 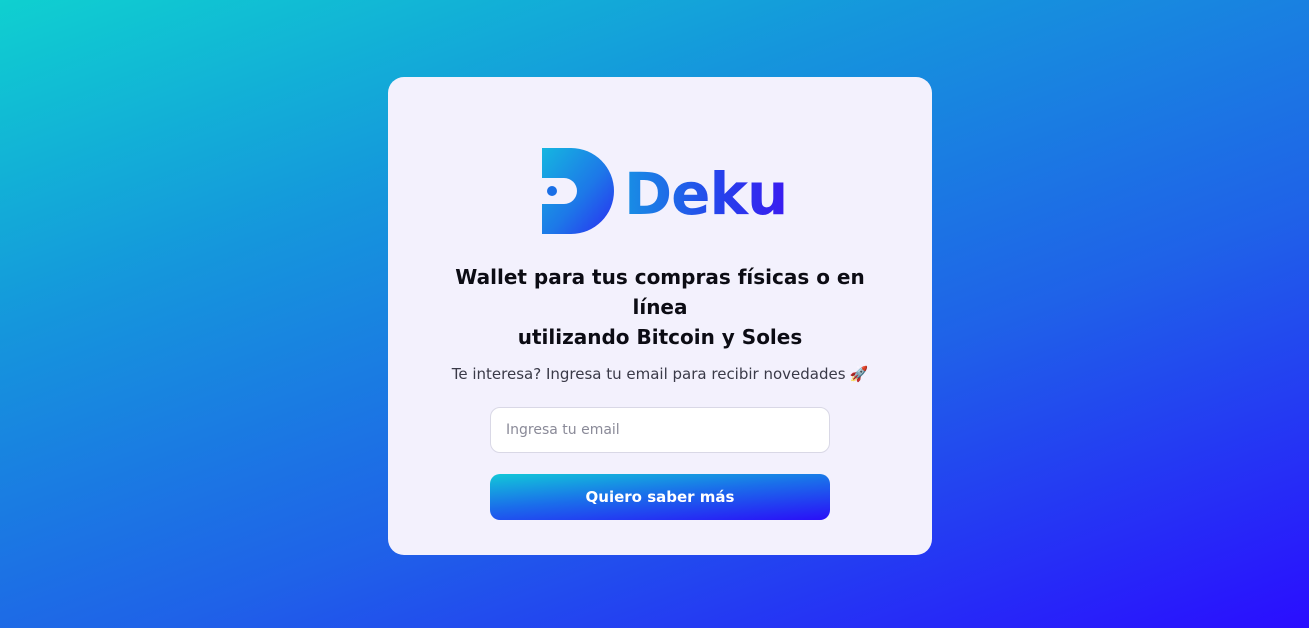 What do you see at coordinates (660, 497) in the screenshot?
I see `subscribe-button: Quiero saber más` at bounding box center [660, 497].